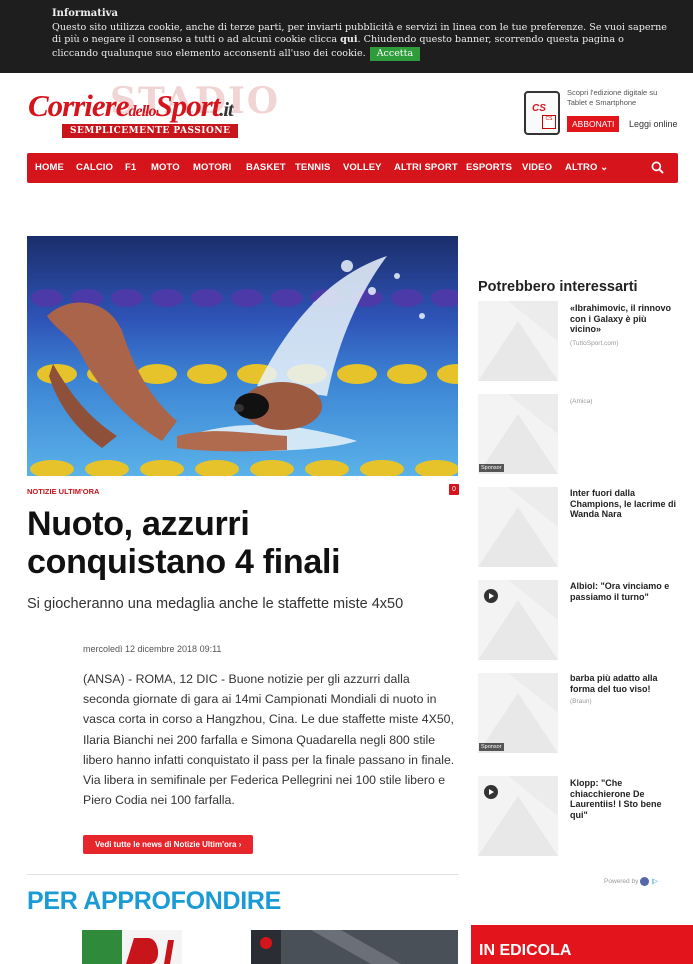  I want to click on sidebar-card-source: (Amica), so click(581, 401).